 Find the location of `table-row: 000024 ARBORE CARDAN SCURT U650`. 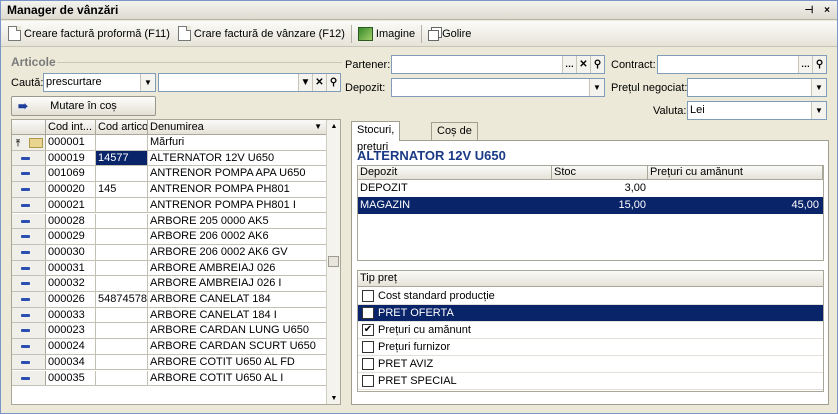

table-row: 000024 ARBORE CARDAN SCURT U650 is located at coordinates (170, 347).